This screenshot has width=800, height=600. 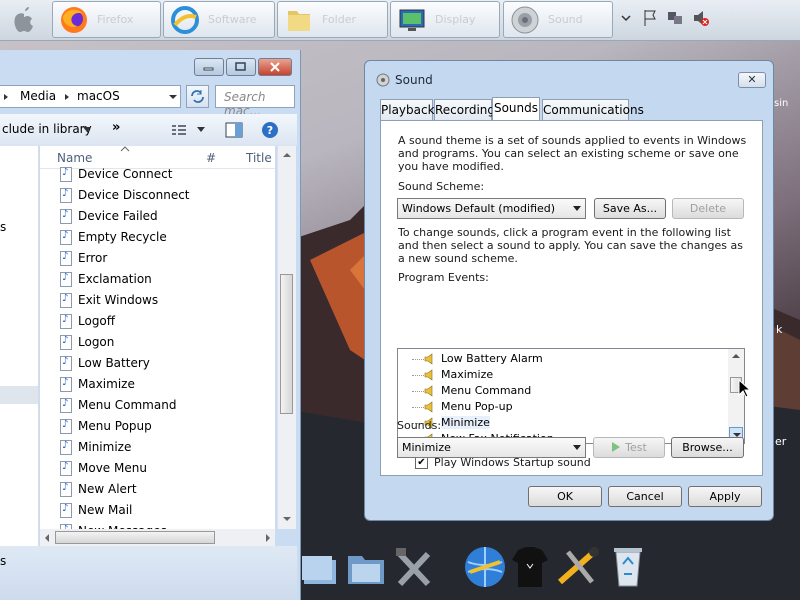 I want to click on close-button, so click(x=275, y=67).